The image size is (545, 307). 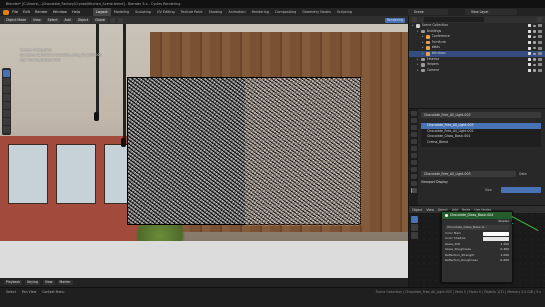 I want to click on node-collapse-icon, so click(x=446, y=215).